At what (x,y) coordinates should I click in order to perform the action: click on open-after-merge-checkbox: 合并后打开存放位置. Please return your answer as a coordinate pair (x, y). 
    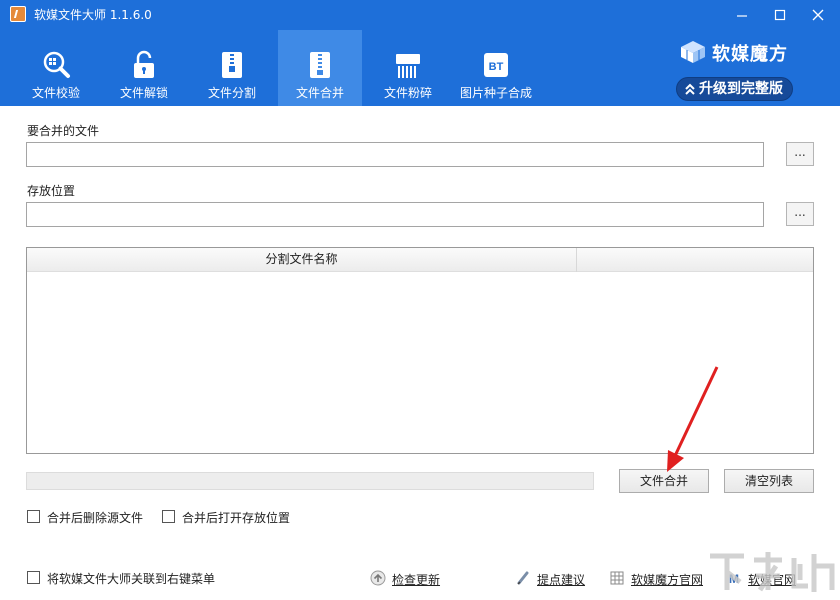
    Looking at the image, I should click on (232, 517).